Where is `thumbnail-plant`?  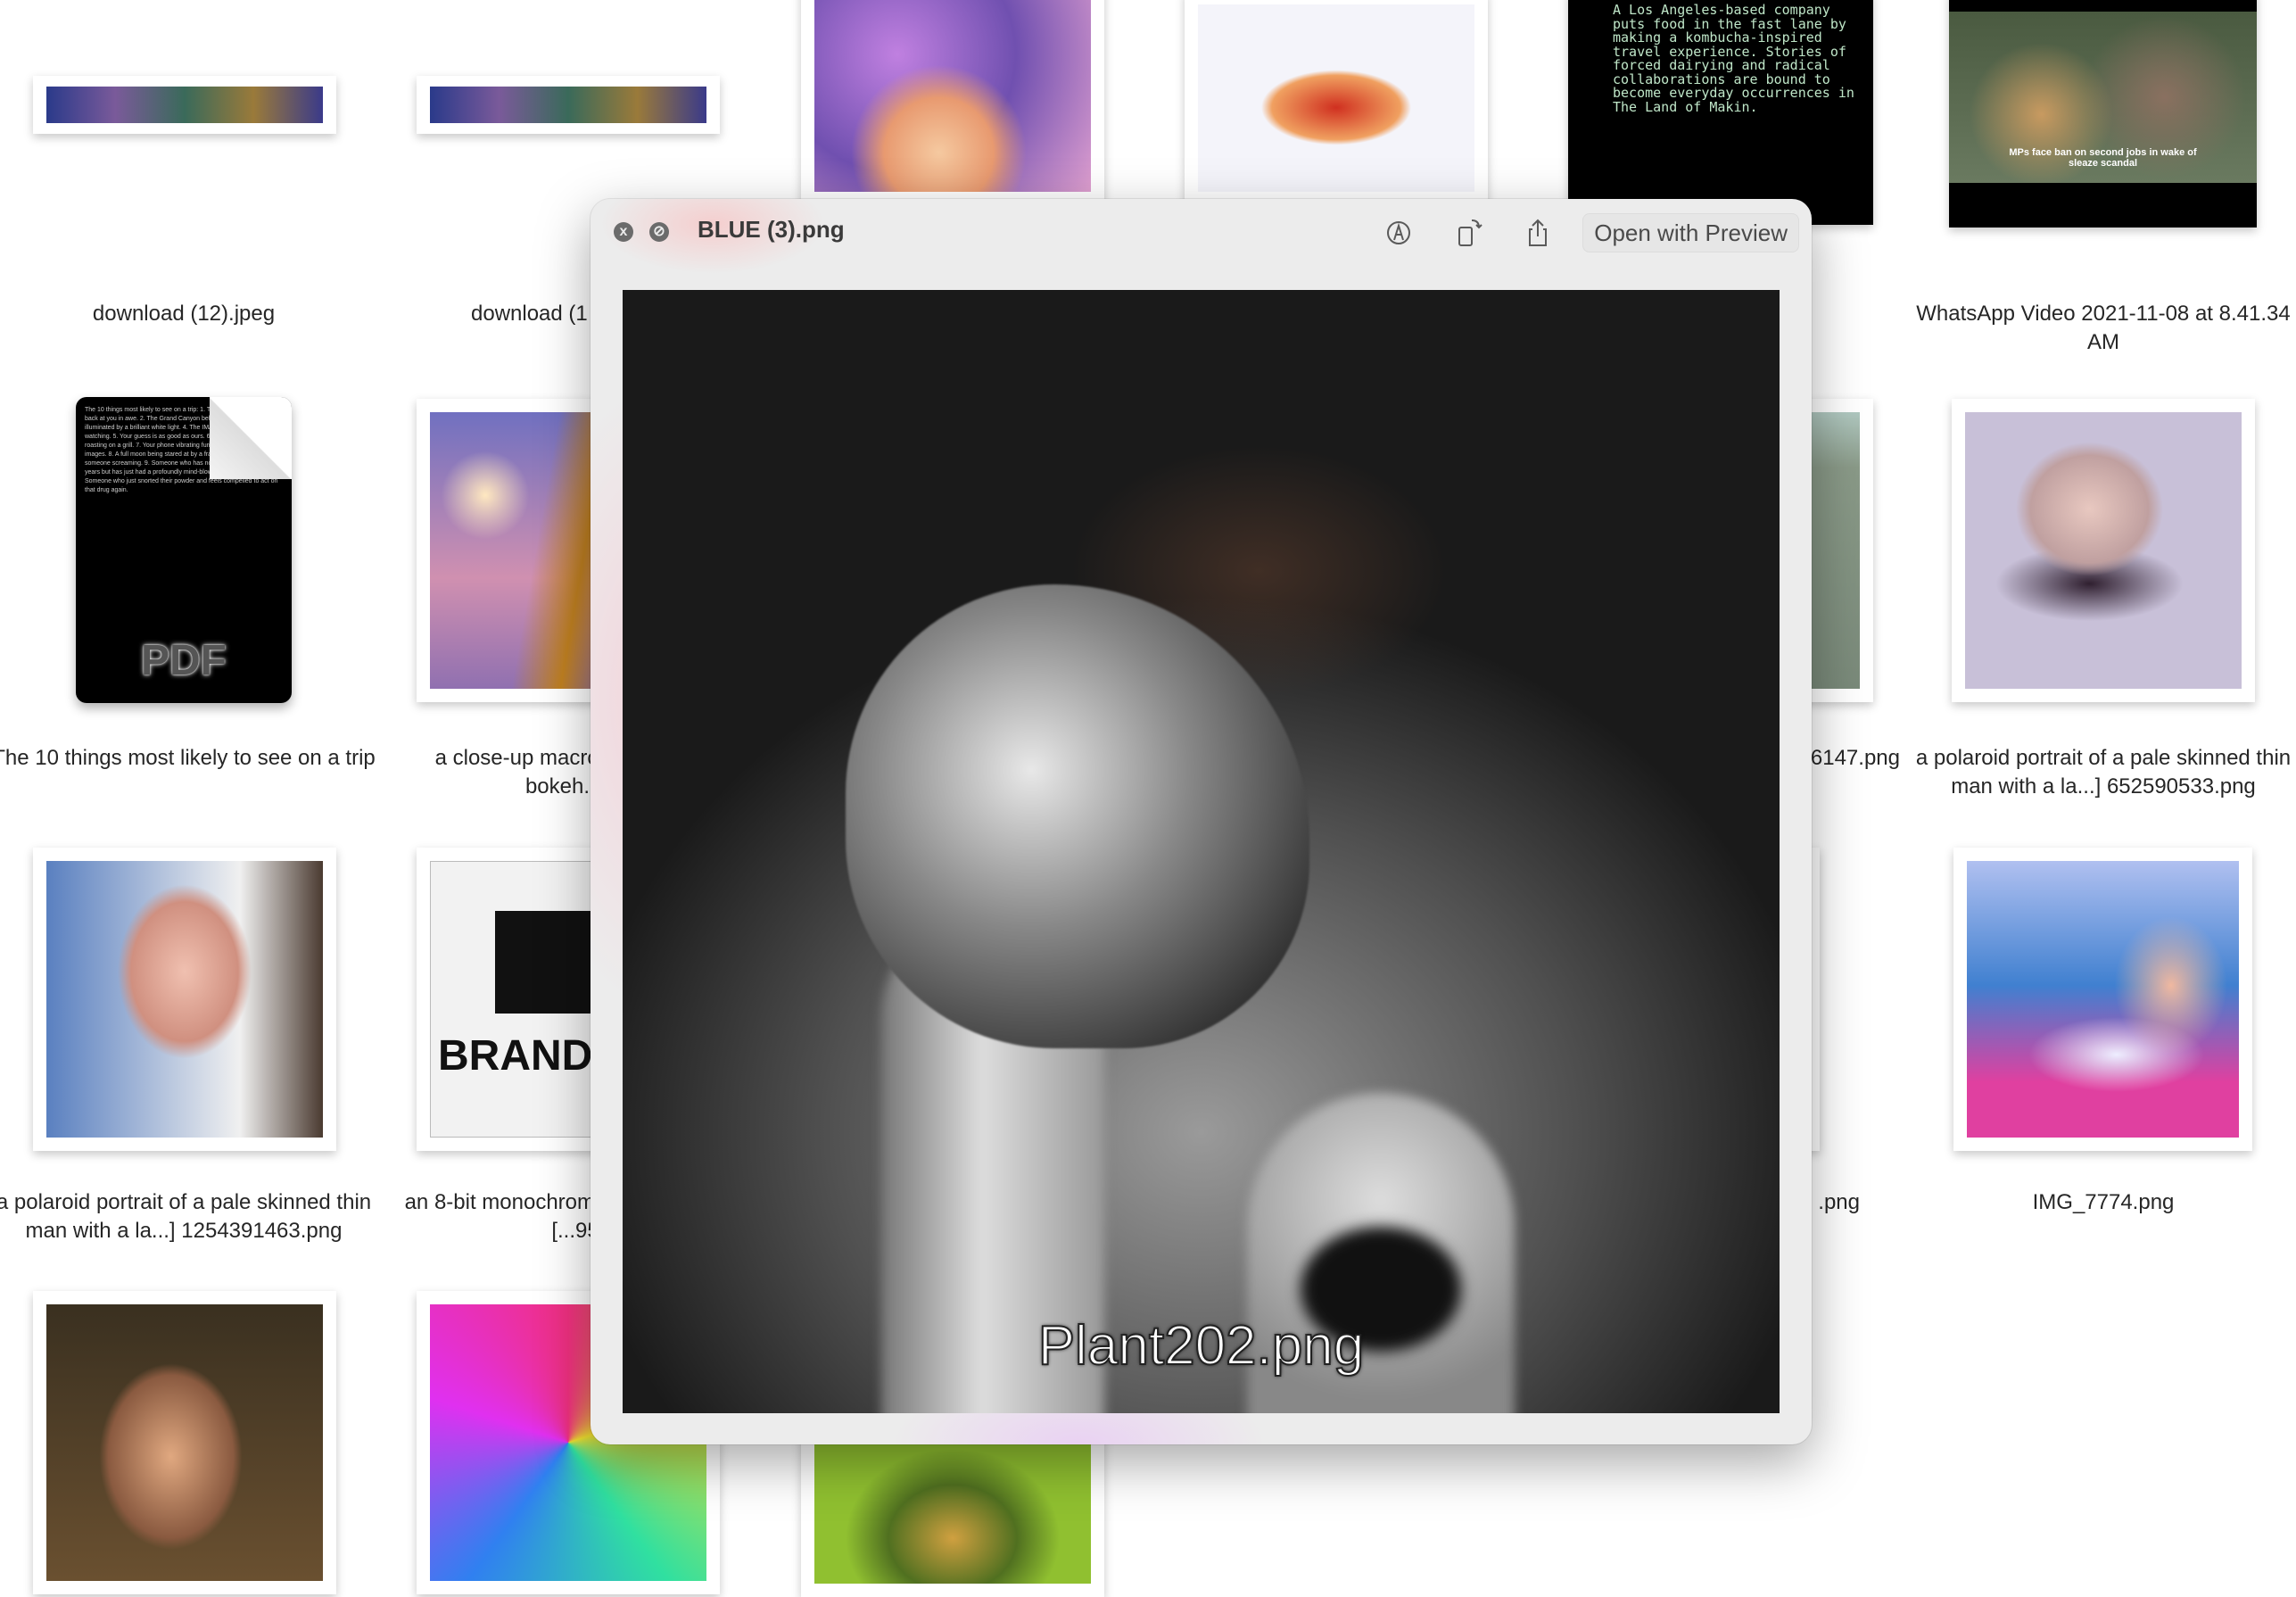
thumbnail-plant is located at coordinates (952, 1508).